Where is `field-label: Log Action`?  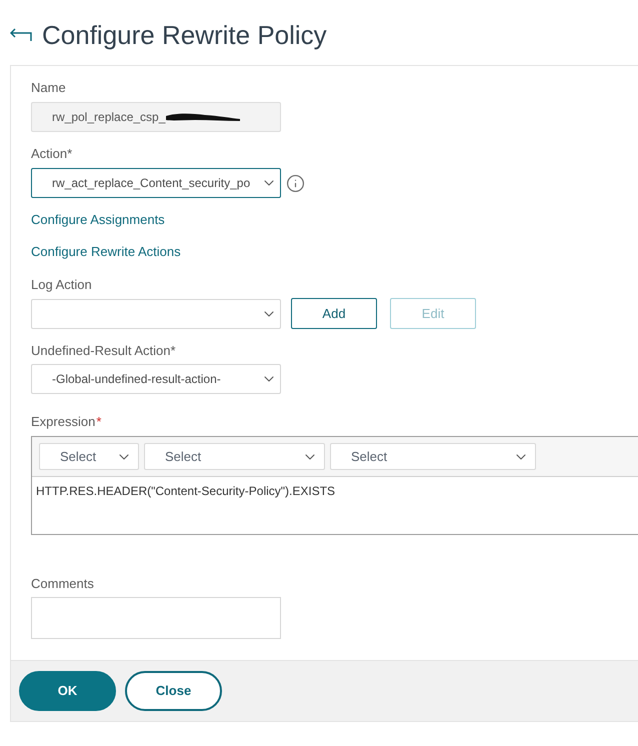 field-label: Log Action is located at coordinates (61, 285).